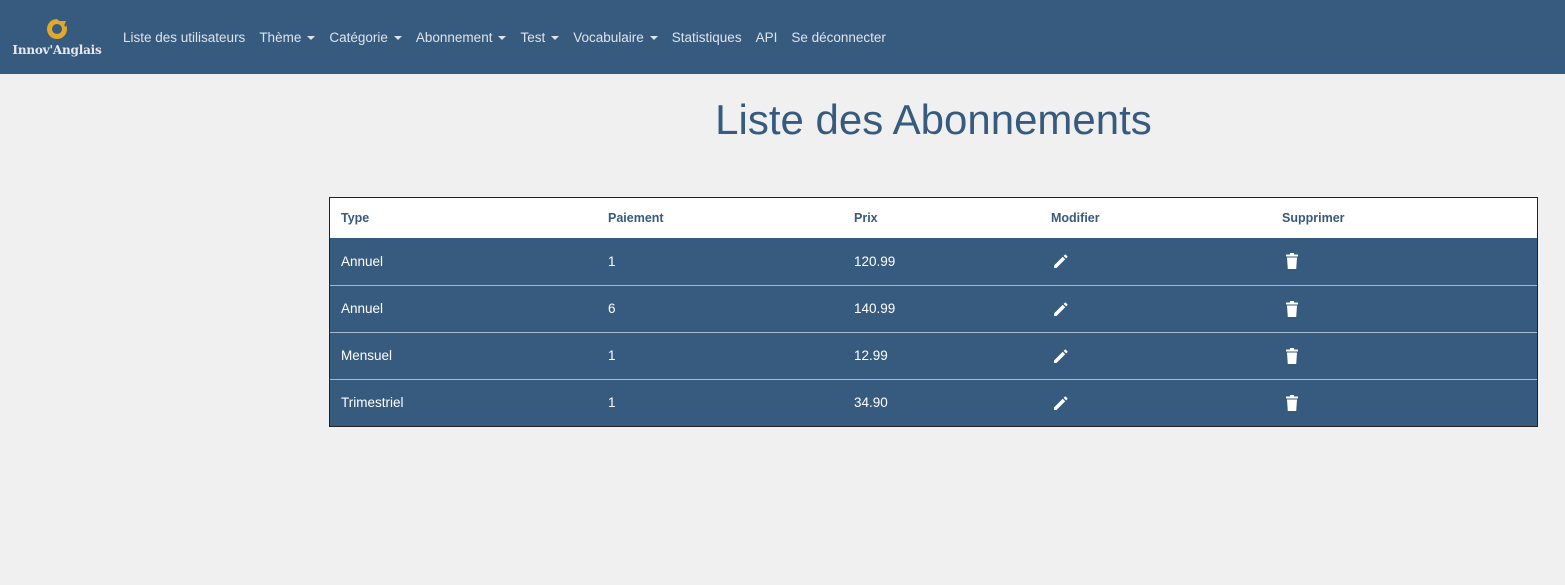 Image resolution: width=1565 pixels, height=585 pixels. Describe the element at coordinates (636, 218) in the screenshot. I see `column-header-paiement: Paiement` at that location.